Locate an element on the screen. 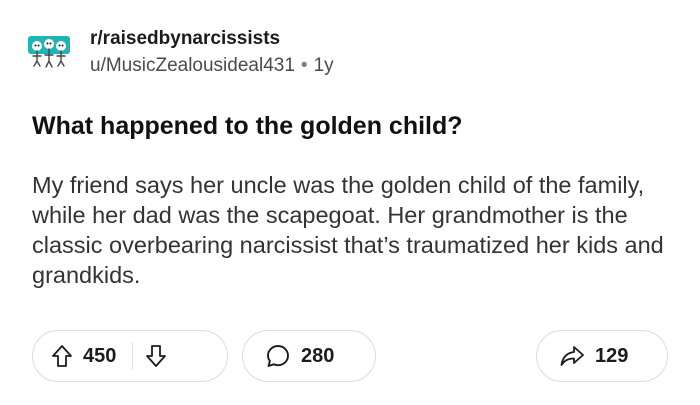  author-row: u/MusicZealousideal431 • 1y is located at coordinates (212, 66).